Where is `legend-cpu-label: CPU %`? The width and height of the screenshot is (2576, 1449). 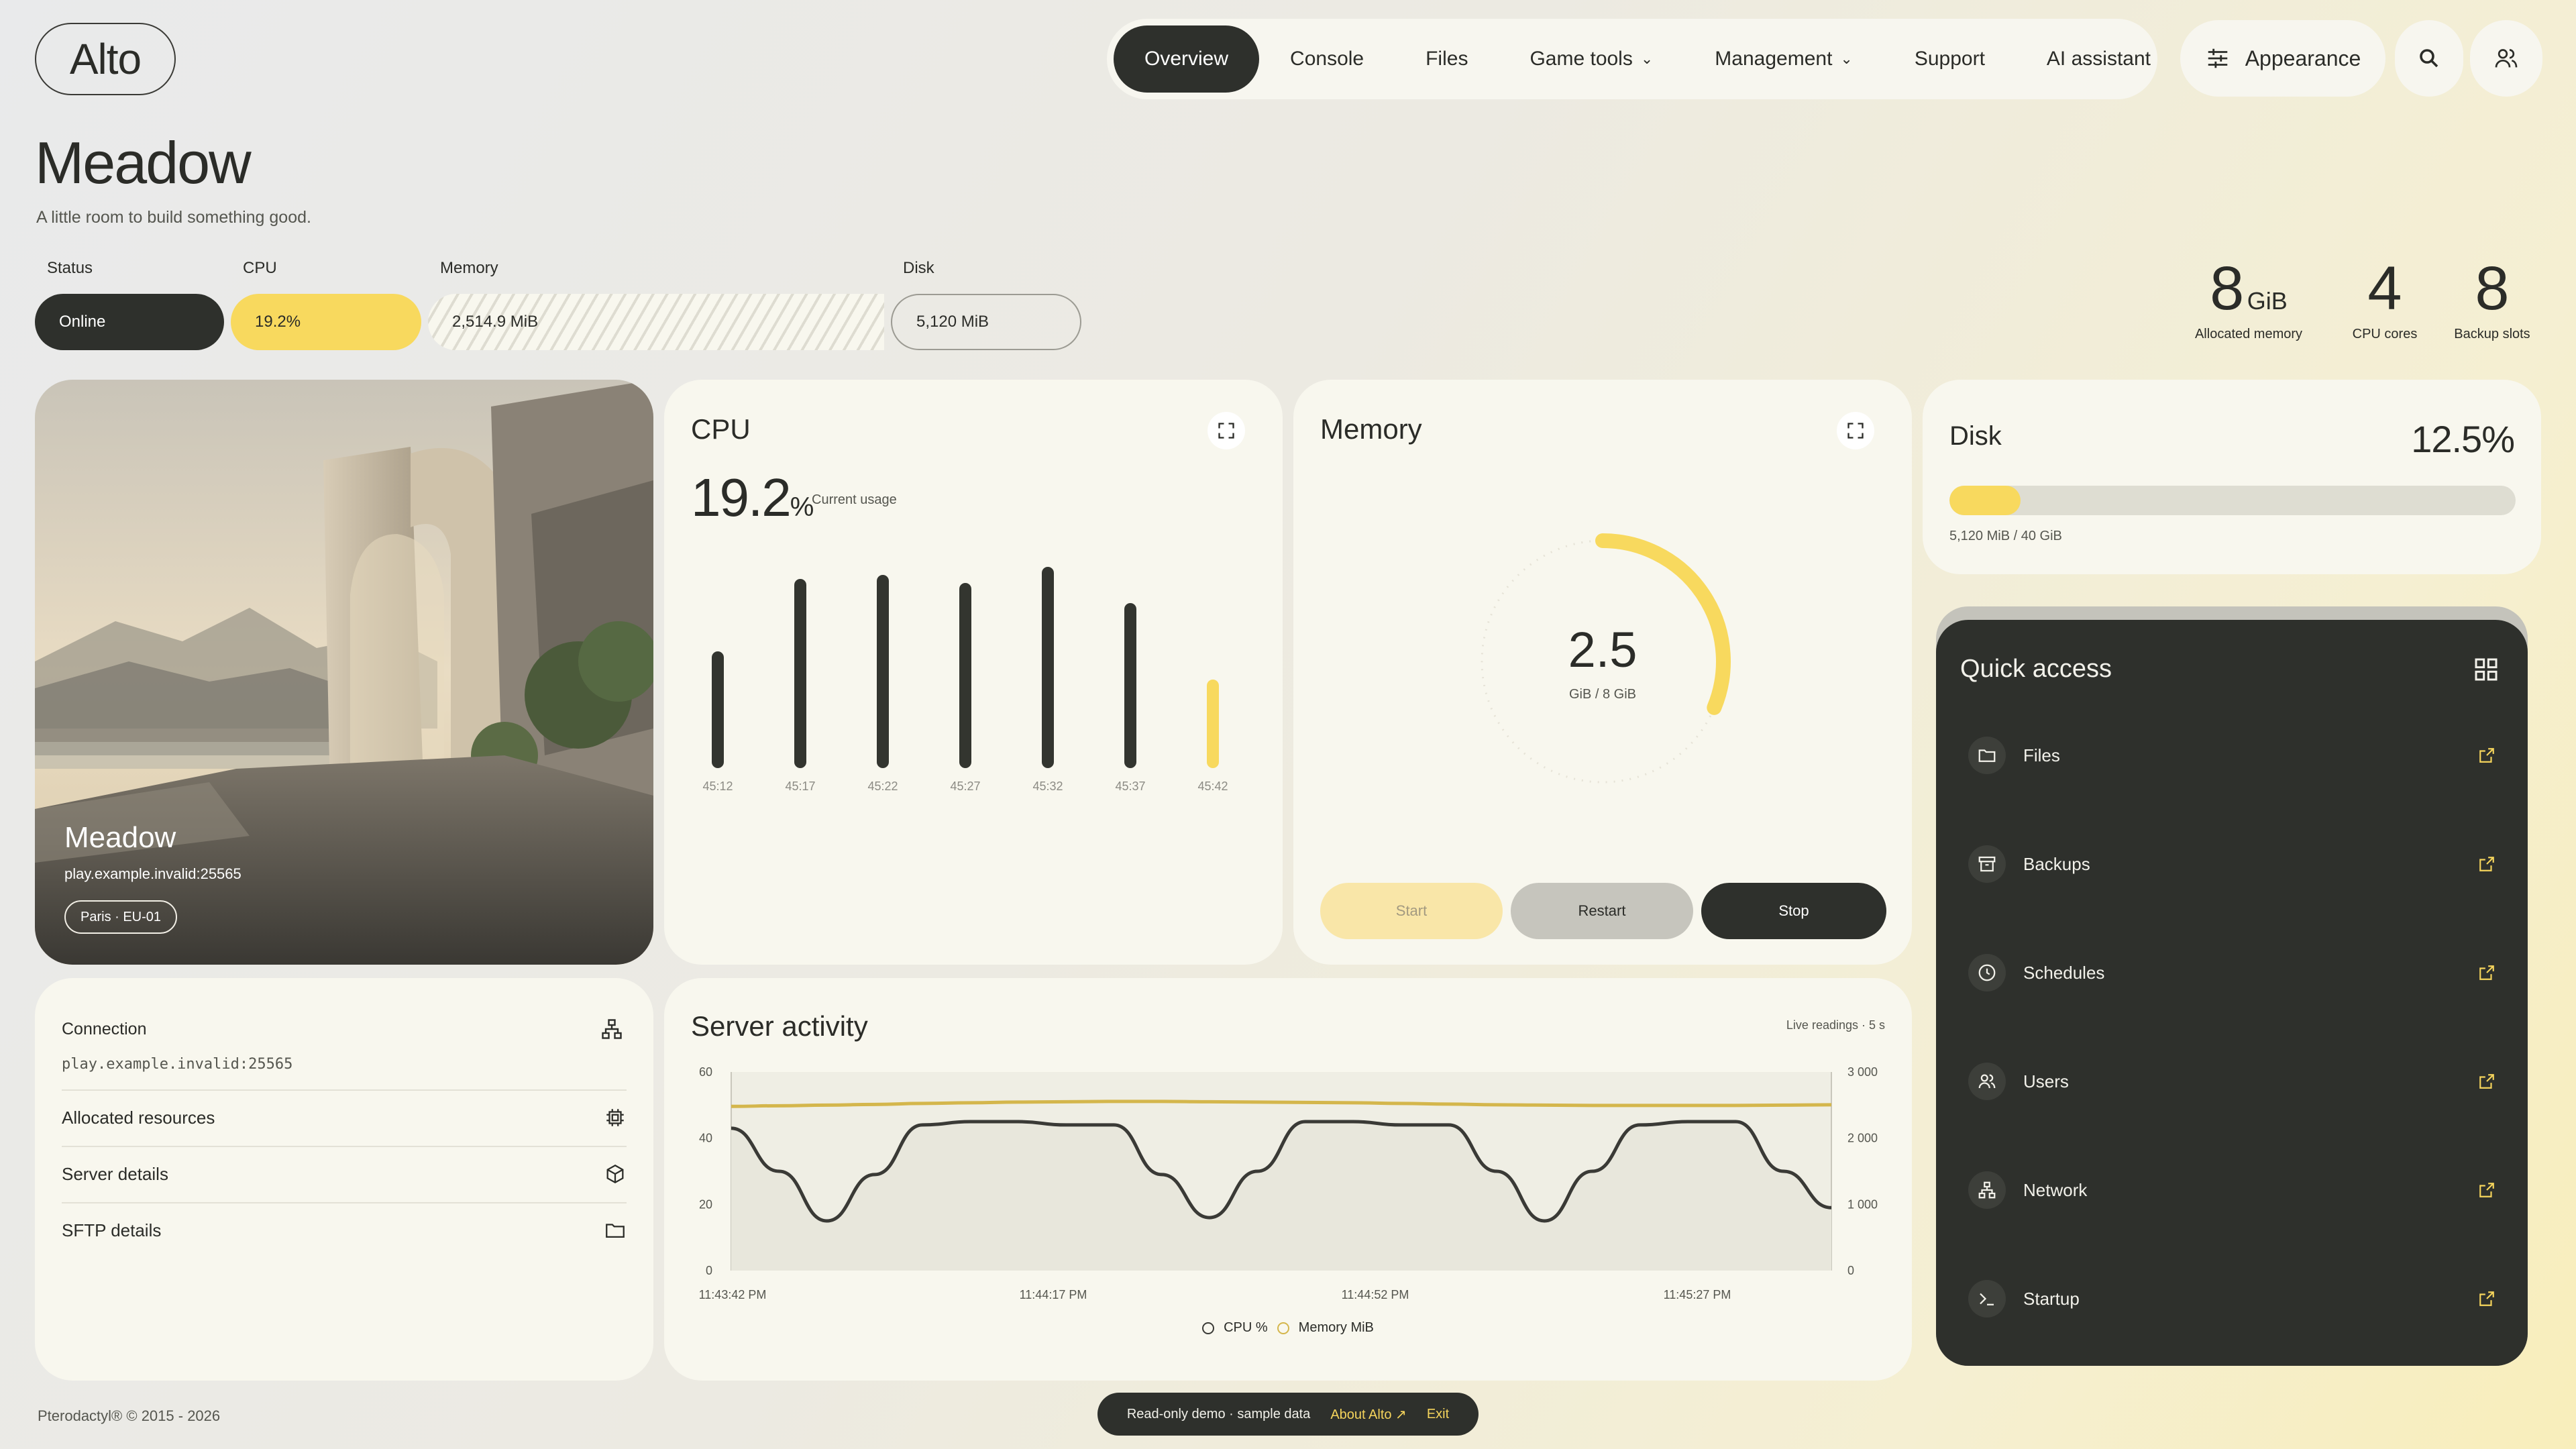 legend-cpu-label: CPU % is located at coordinates (1246, 1327).